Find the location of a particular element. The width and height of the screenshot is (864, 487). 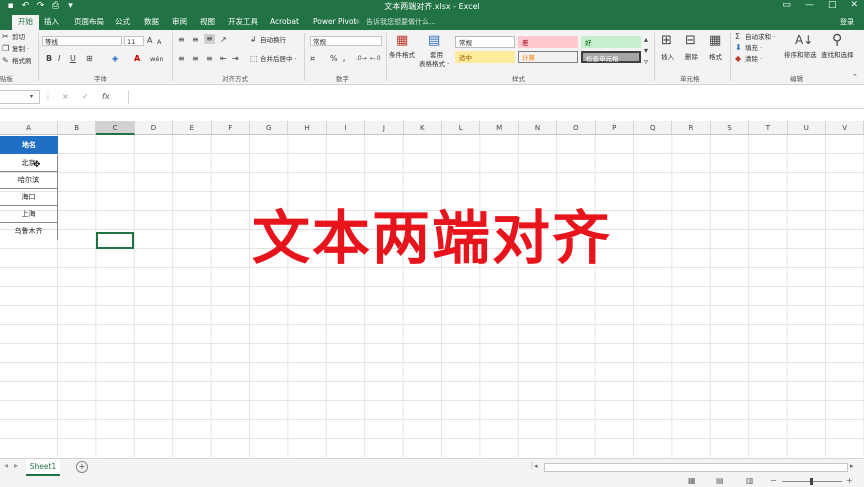

cell-city-2: 哈尔滨 is located at coordinates (29, 180).